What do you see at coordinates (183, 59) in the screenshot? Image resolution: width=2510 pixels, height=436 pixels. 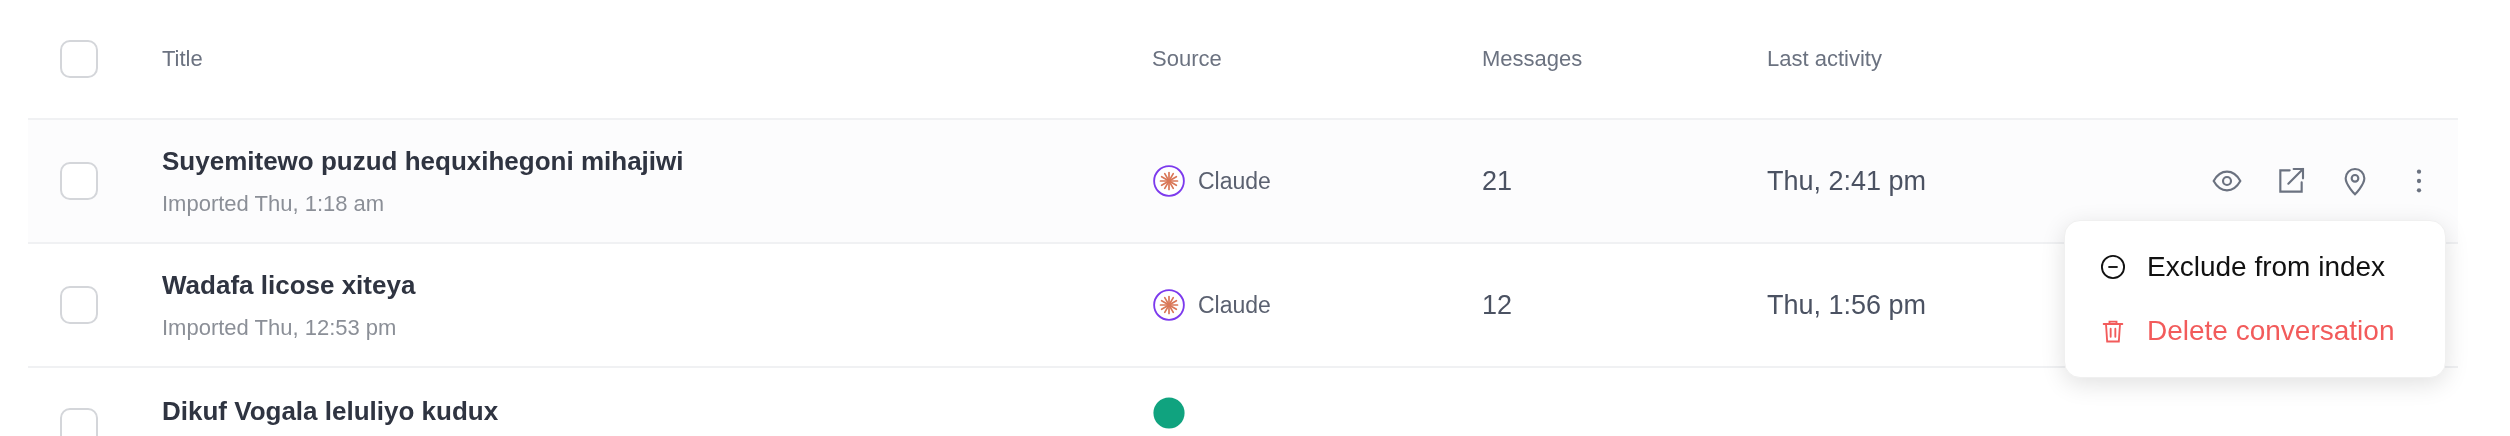 I see `column-header: Title` at bounding box center [183, 59].